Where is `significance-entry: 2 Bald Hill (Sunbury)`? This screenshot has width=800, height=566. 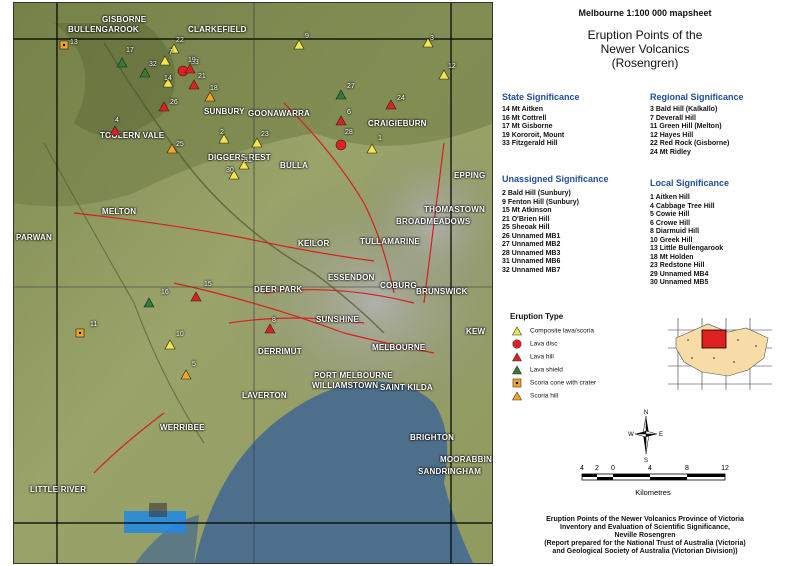
significance-entry: 2 Bald Hill (Sunbury) is located at coordinates (536, 193).